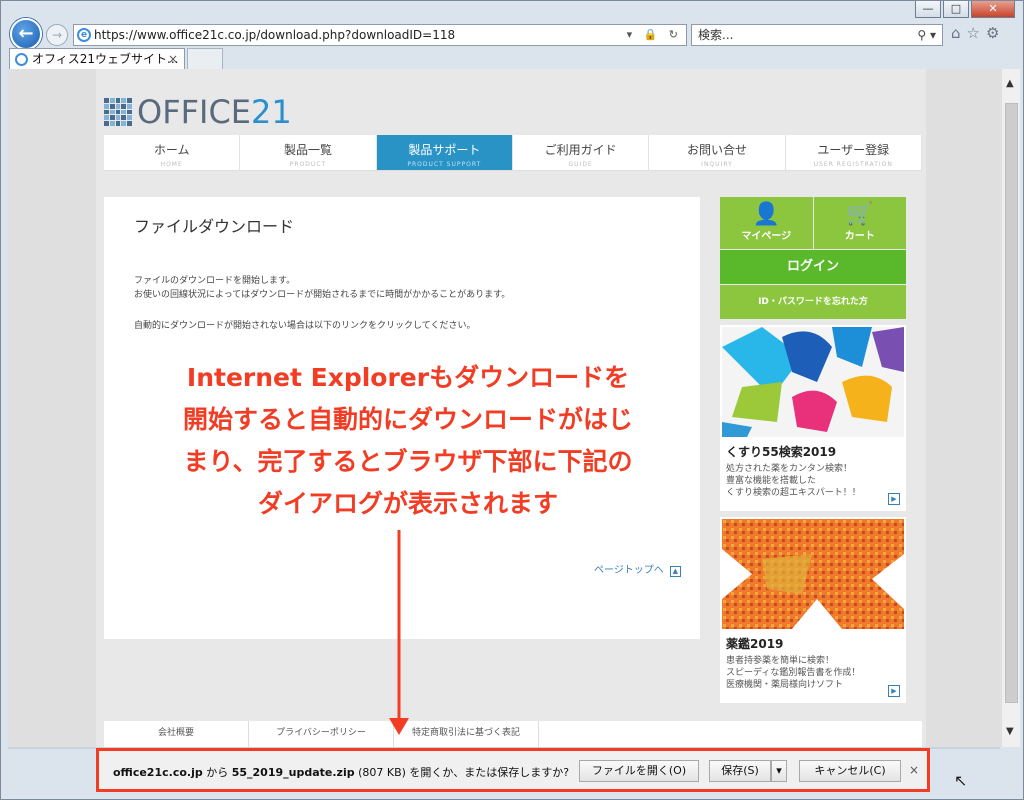  Describe the element at coordinates (956, 9) in the screenshot. I see `maximize-button: □` at that location.